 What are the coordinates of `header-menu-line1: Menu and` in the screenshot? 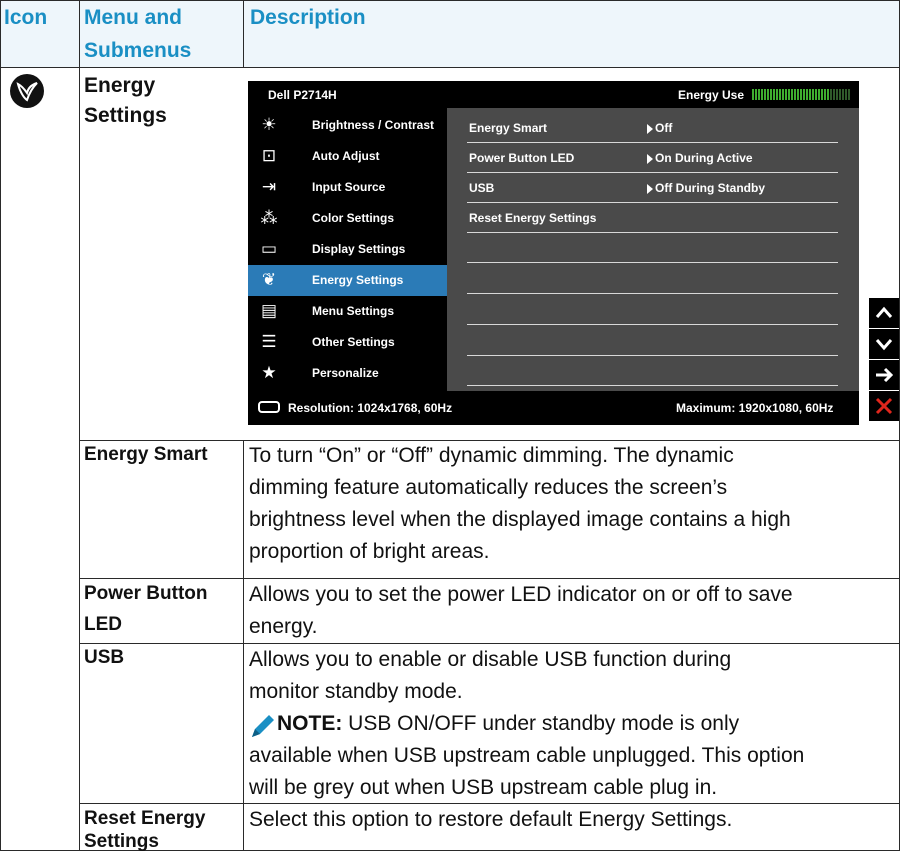 It's located at (133, 17).